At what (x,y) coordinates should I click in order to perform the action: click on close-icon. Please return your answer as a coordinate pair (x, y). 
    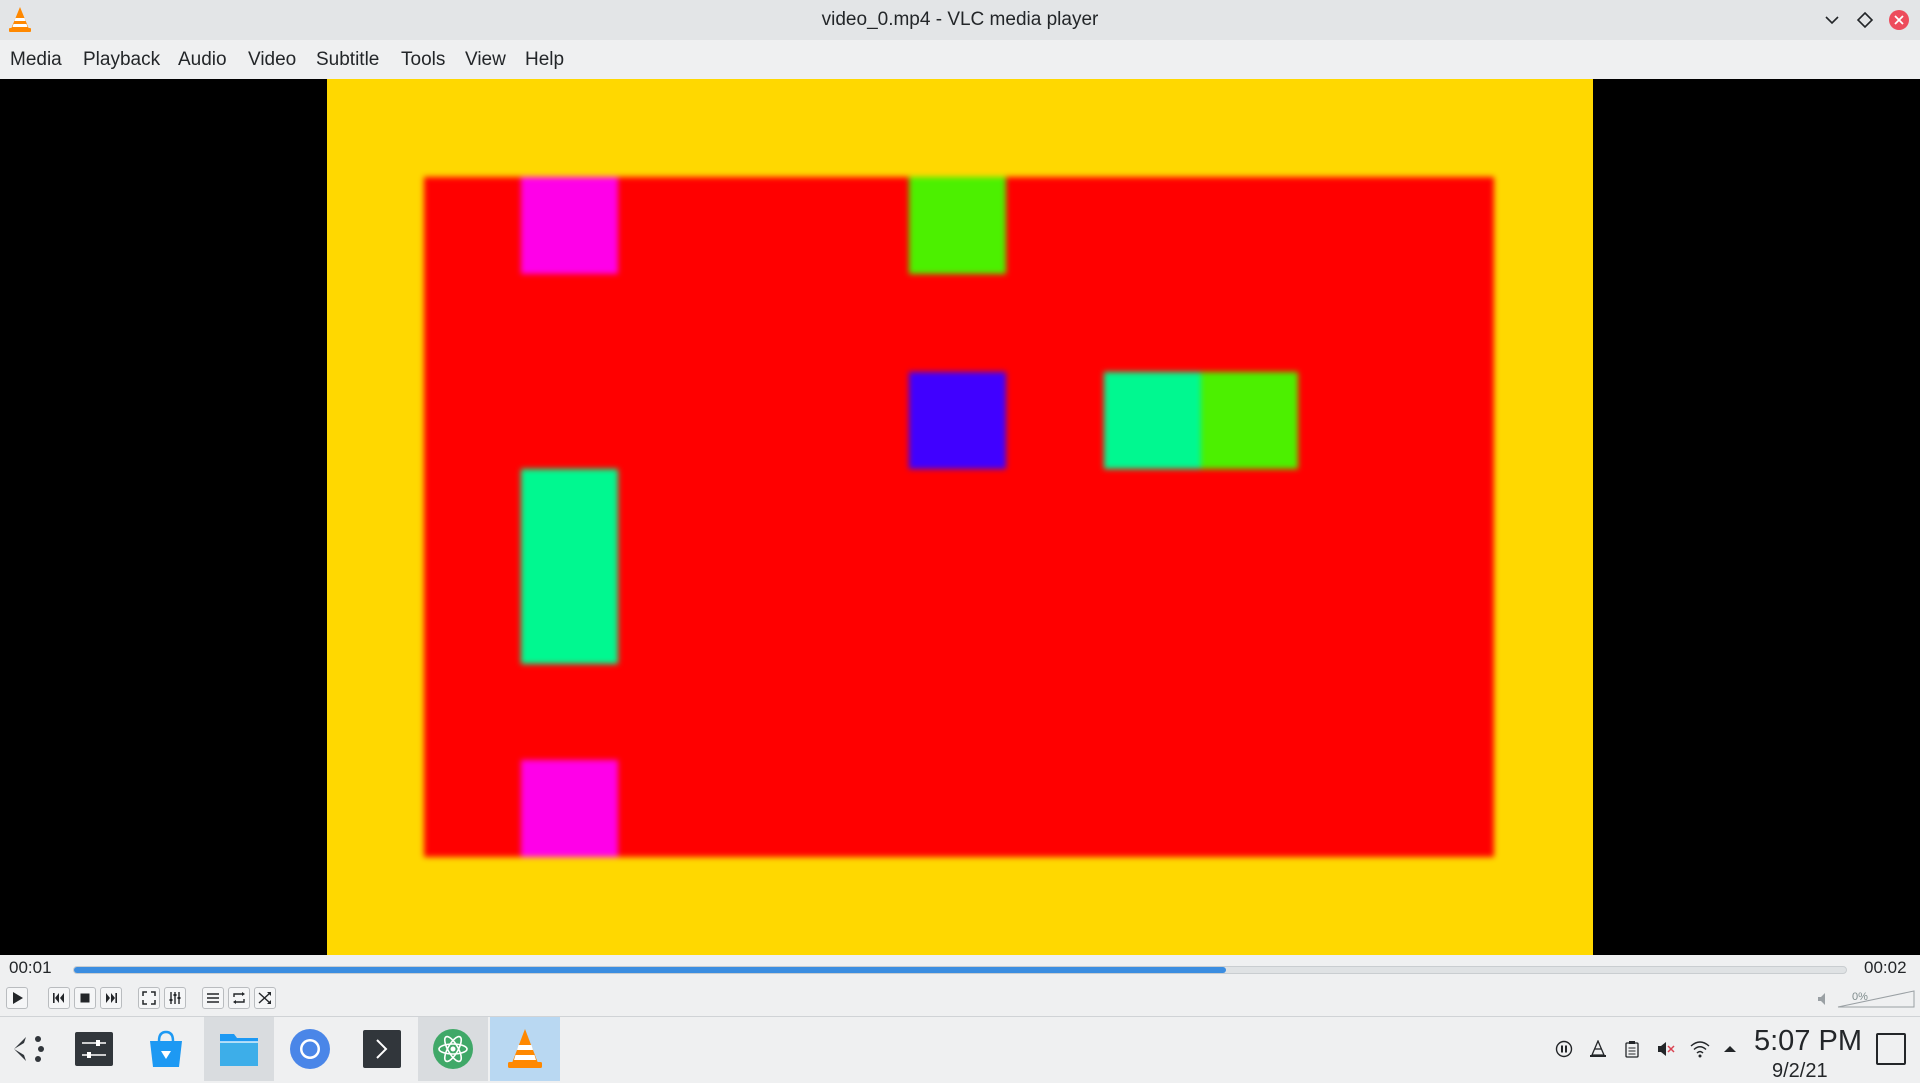
    Looking at the image, I should click on (1899, 20).